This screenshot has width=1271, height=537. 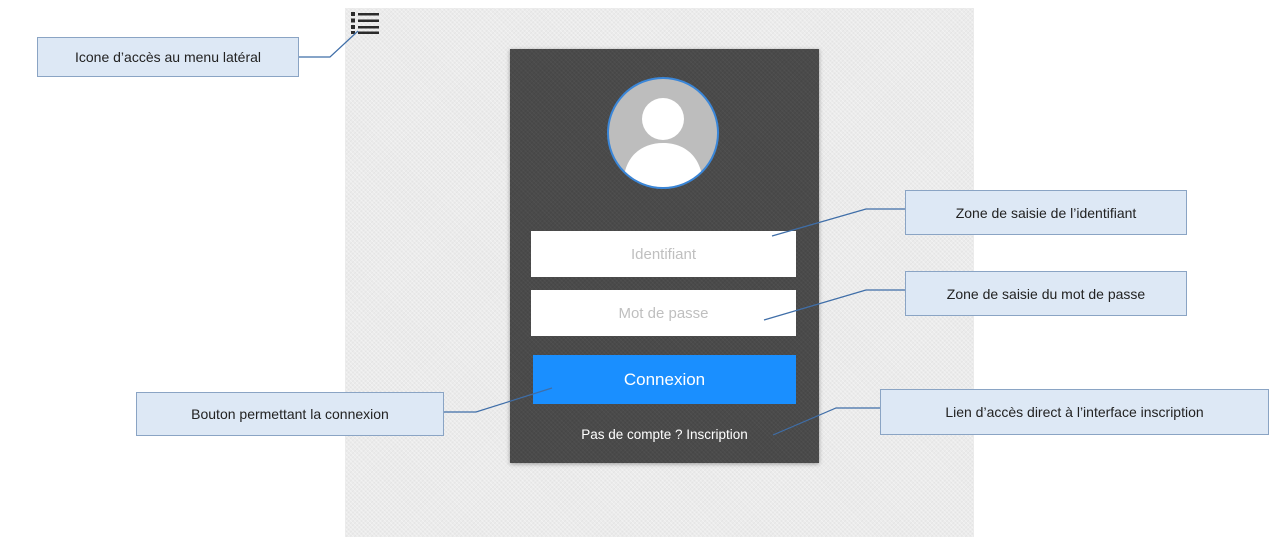 I want to click on signup-link: Pas de compte ? Inscription, so click(x=664, y=434).